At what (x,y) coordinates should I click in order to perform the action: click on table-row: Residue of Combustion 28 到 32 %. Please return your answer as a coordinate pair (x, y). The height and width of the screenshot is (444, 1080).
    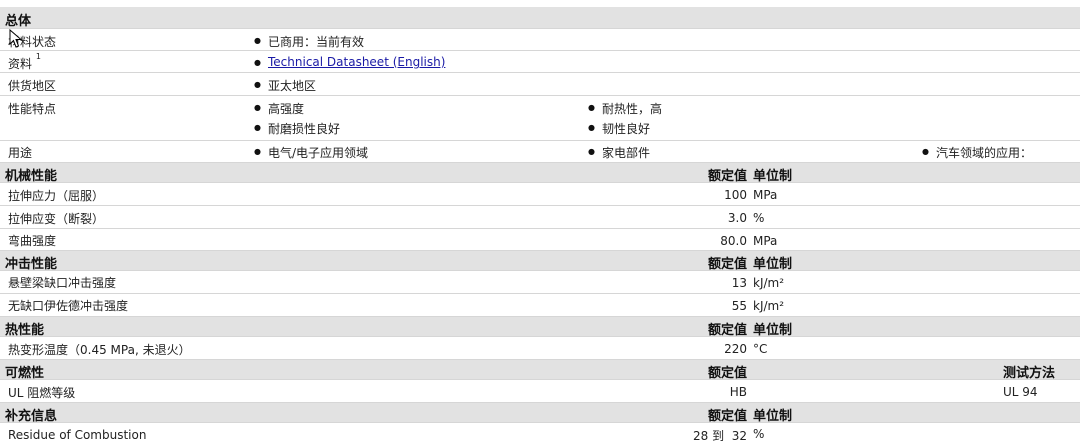
    Looking at the image, I should click on (540, 433).